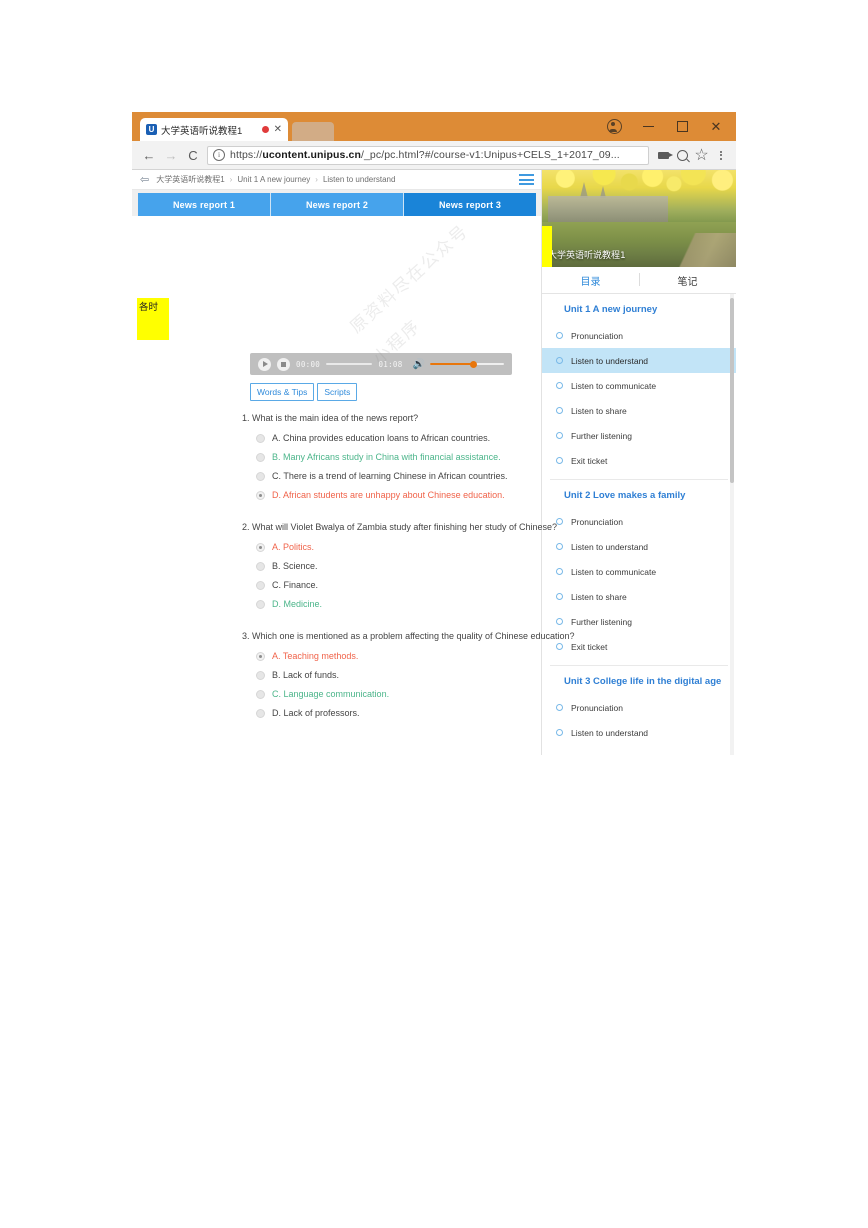 The height and width of the screenshot is (1228, 868). What do you see at coordinates (295, 585) in the screenshot?
I see `option-label: C. Finance.` at bounding box center [295, 585].